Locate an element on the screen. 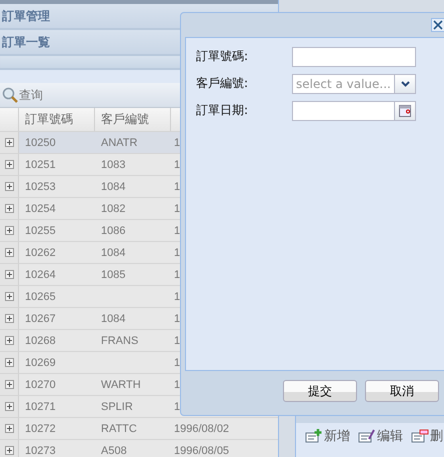  search-button: 查询 is located at coordinates (22, 95).